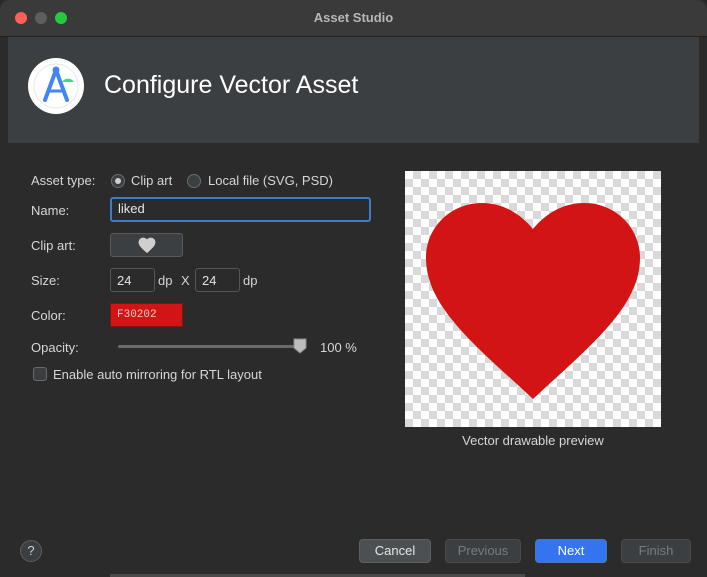 The image size is (707, 577). What do you see at coordinates (63, 180) in the screenshot?
I see `asset-type-label: Asset type:` at bounding box center [63, 180].